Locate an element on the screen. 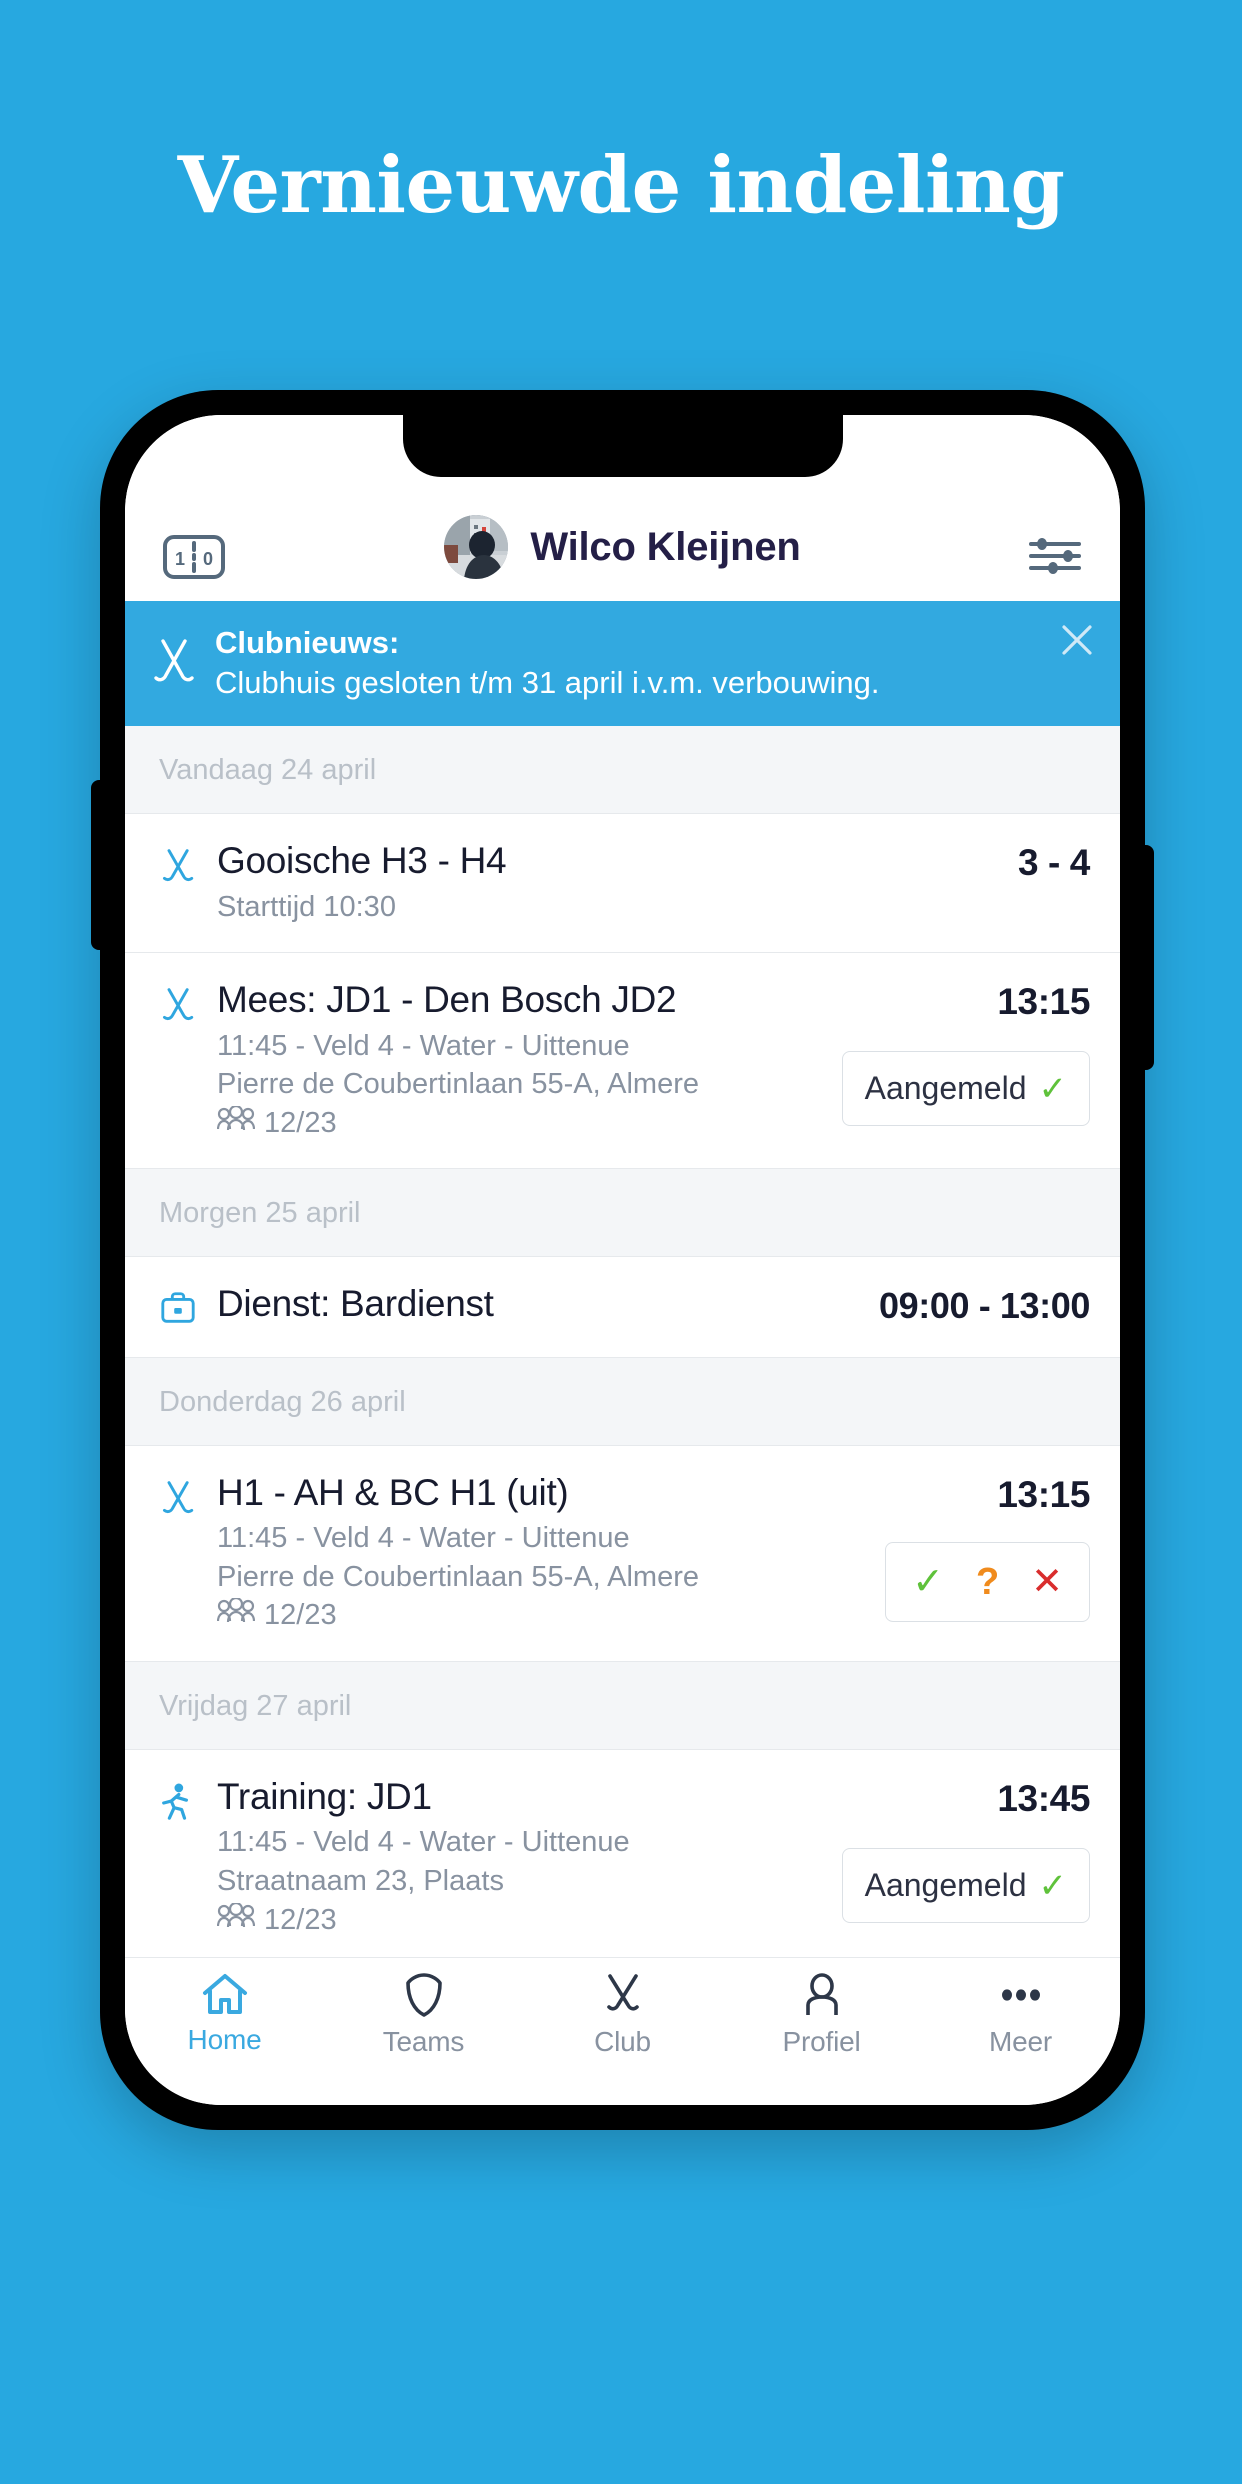  header-right is located at coordinates (1022, 556).